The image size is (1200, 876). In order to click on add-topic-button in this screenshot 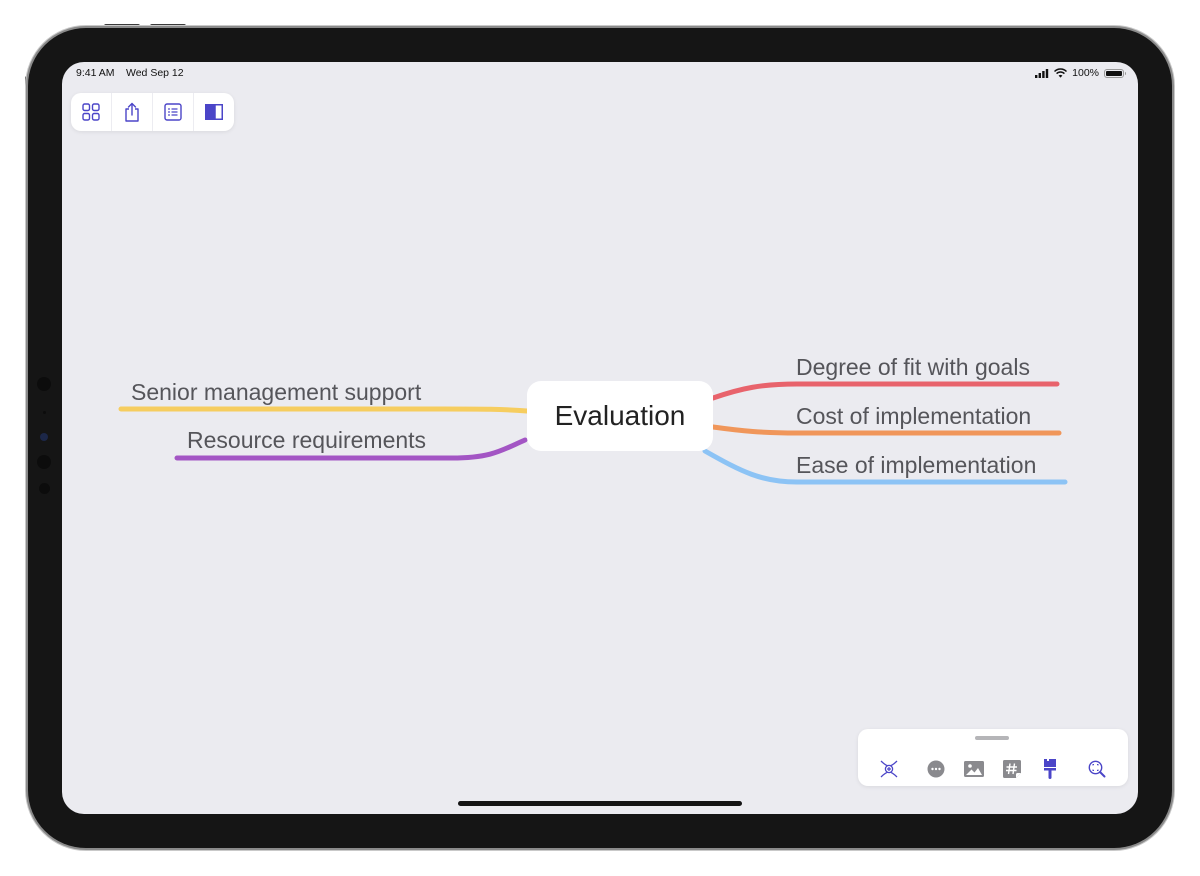, I will do `click(889, 769)`.